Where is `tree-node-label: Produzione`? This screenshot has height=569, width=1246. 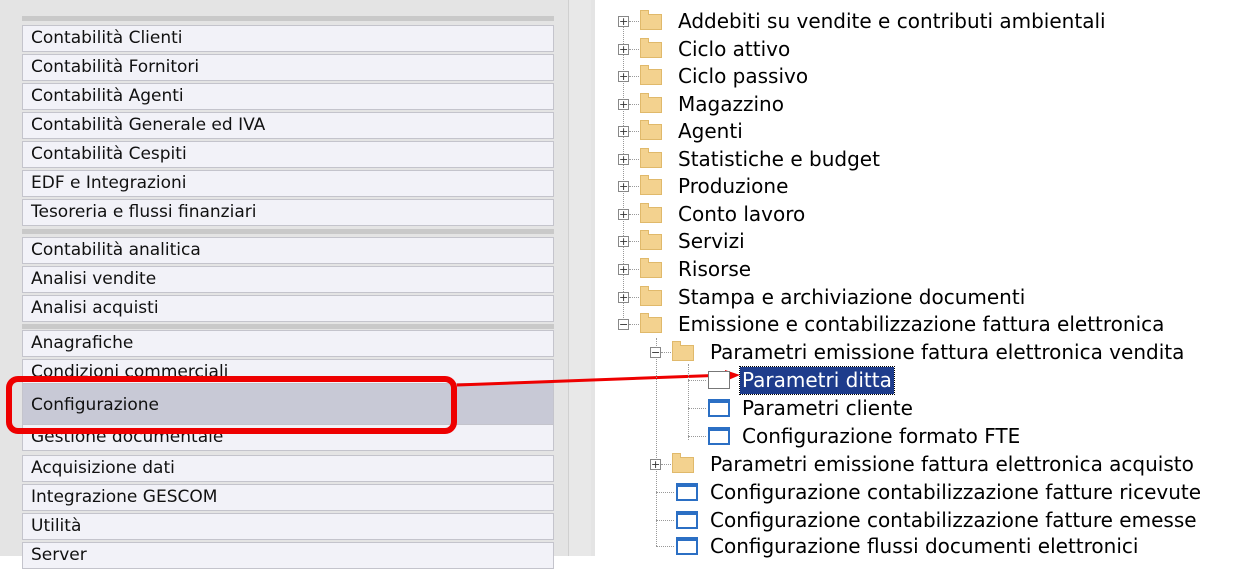 tree-node-label: Produzione is located at coordinates (733, 186).